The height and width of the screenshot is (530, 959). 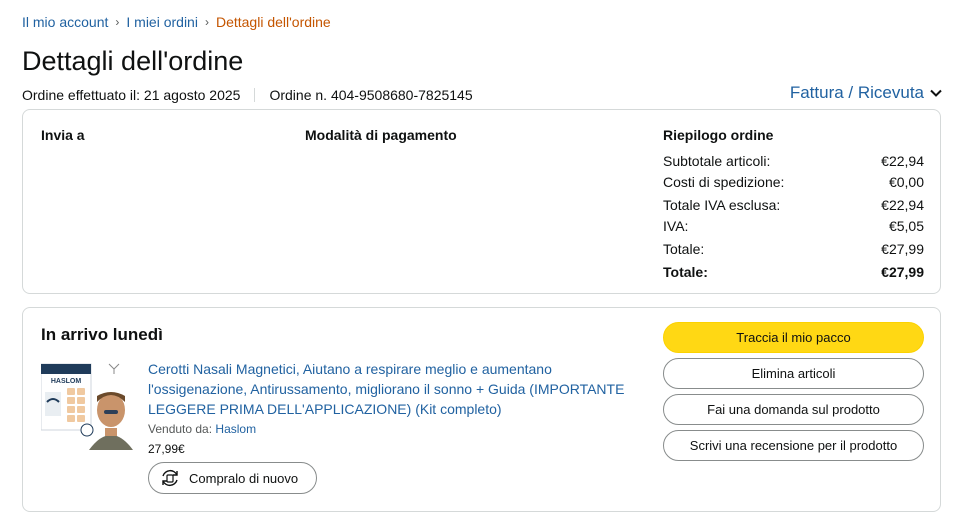 I want to click on buy-again-label: Compralo di nuovo, so click(x=244, y=478).